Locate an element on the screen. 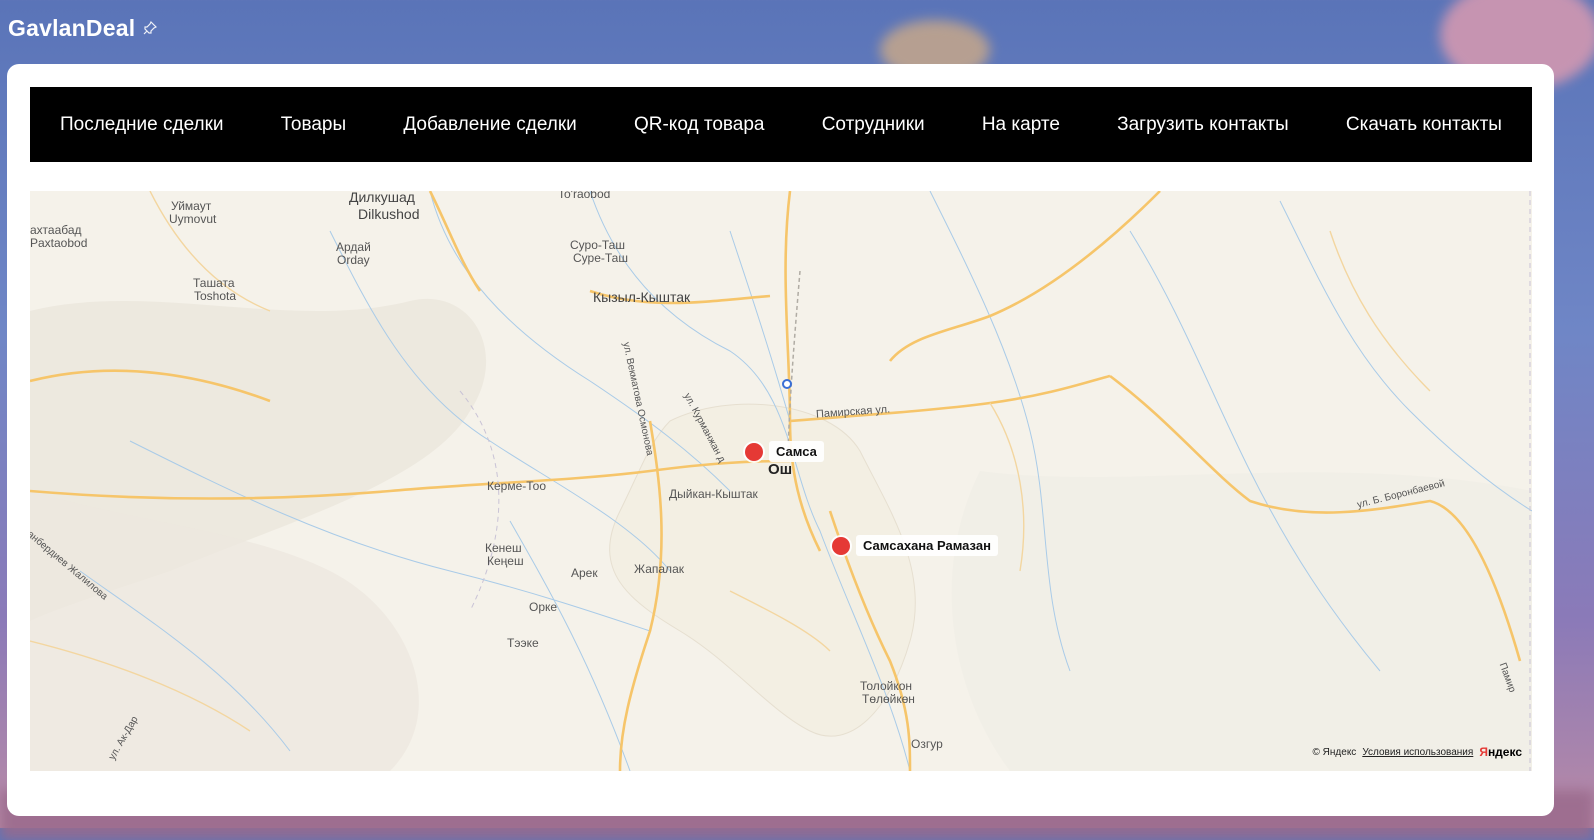  map-label: Төлөйкөн is located at coordinates (888, 699).